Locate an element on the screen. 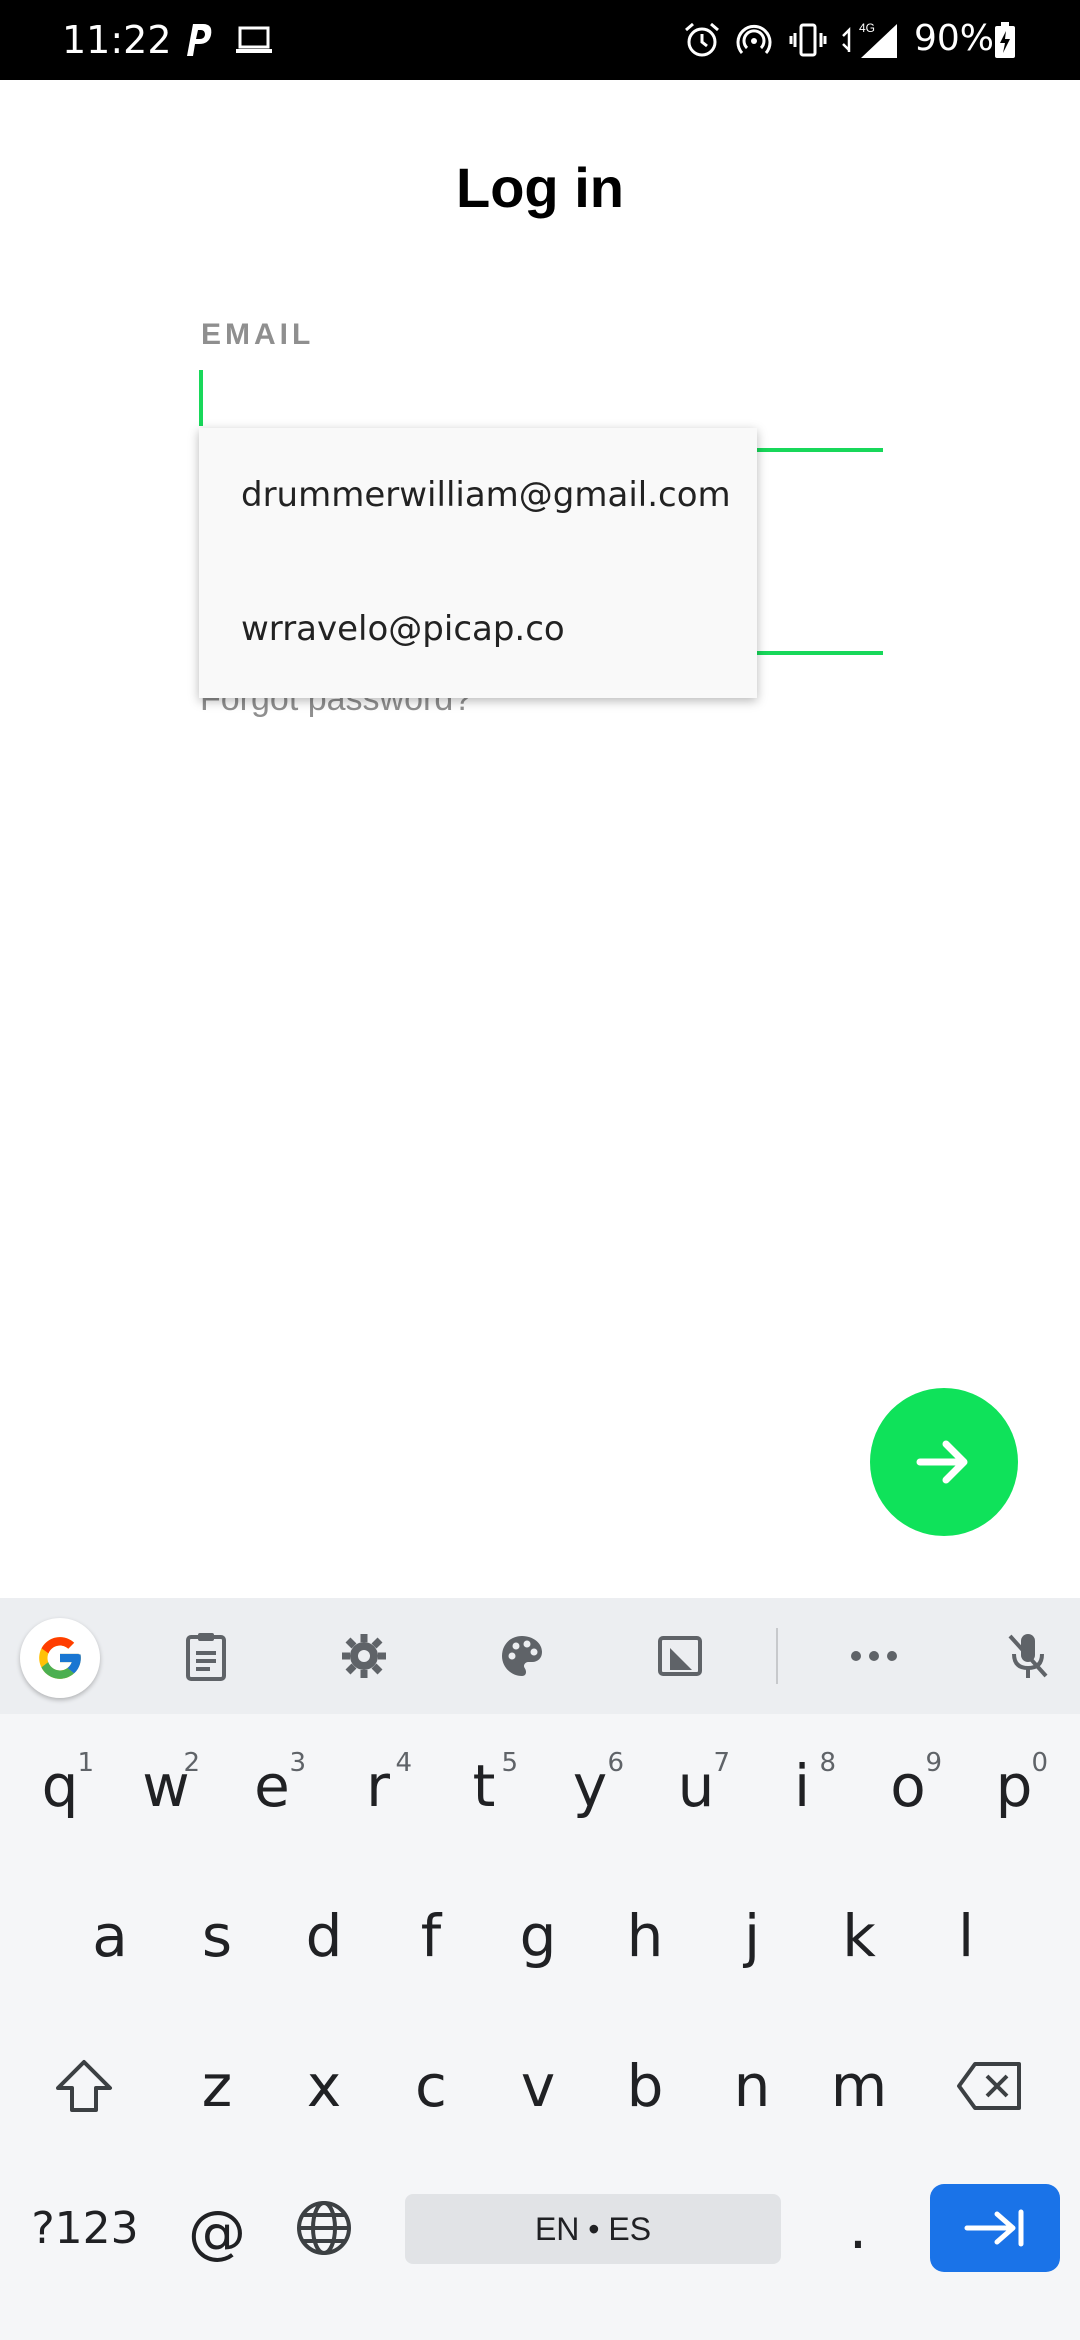 Image resolution: width=1080 pixels, height=2340 pixels. key-b: b is located at coordinates (645, 2086).